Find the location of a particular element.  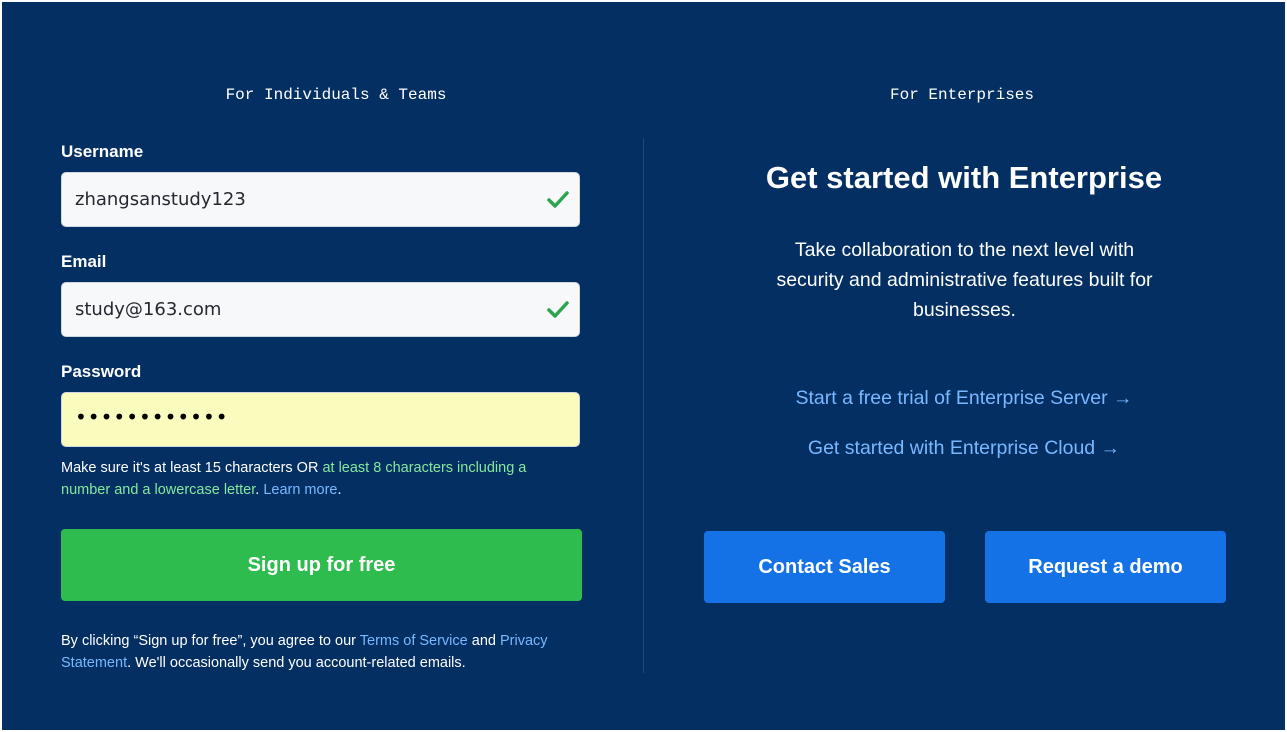

username-value: zhangsanstudy123 is located at coordinates (160, 199).